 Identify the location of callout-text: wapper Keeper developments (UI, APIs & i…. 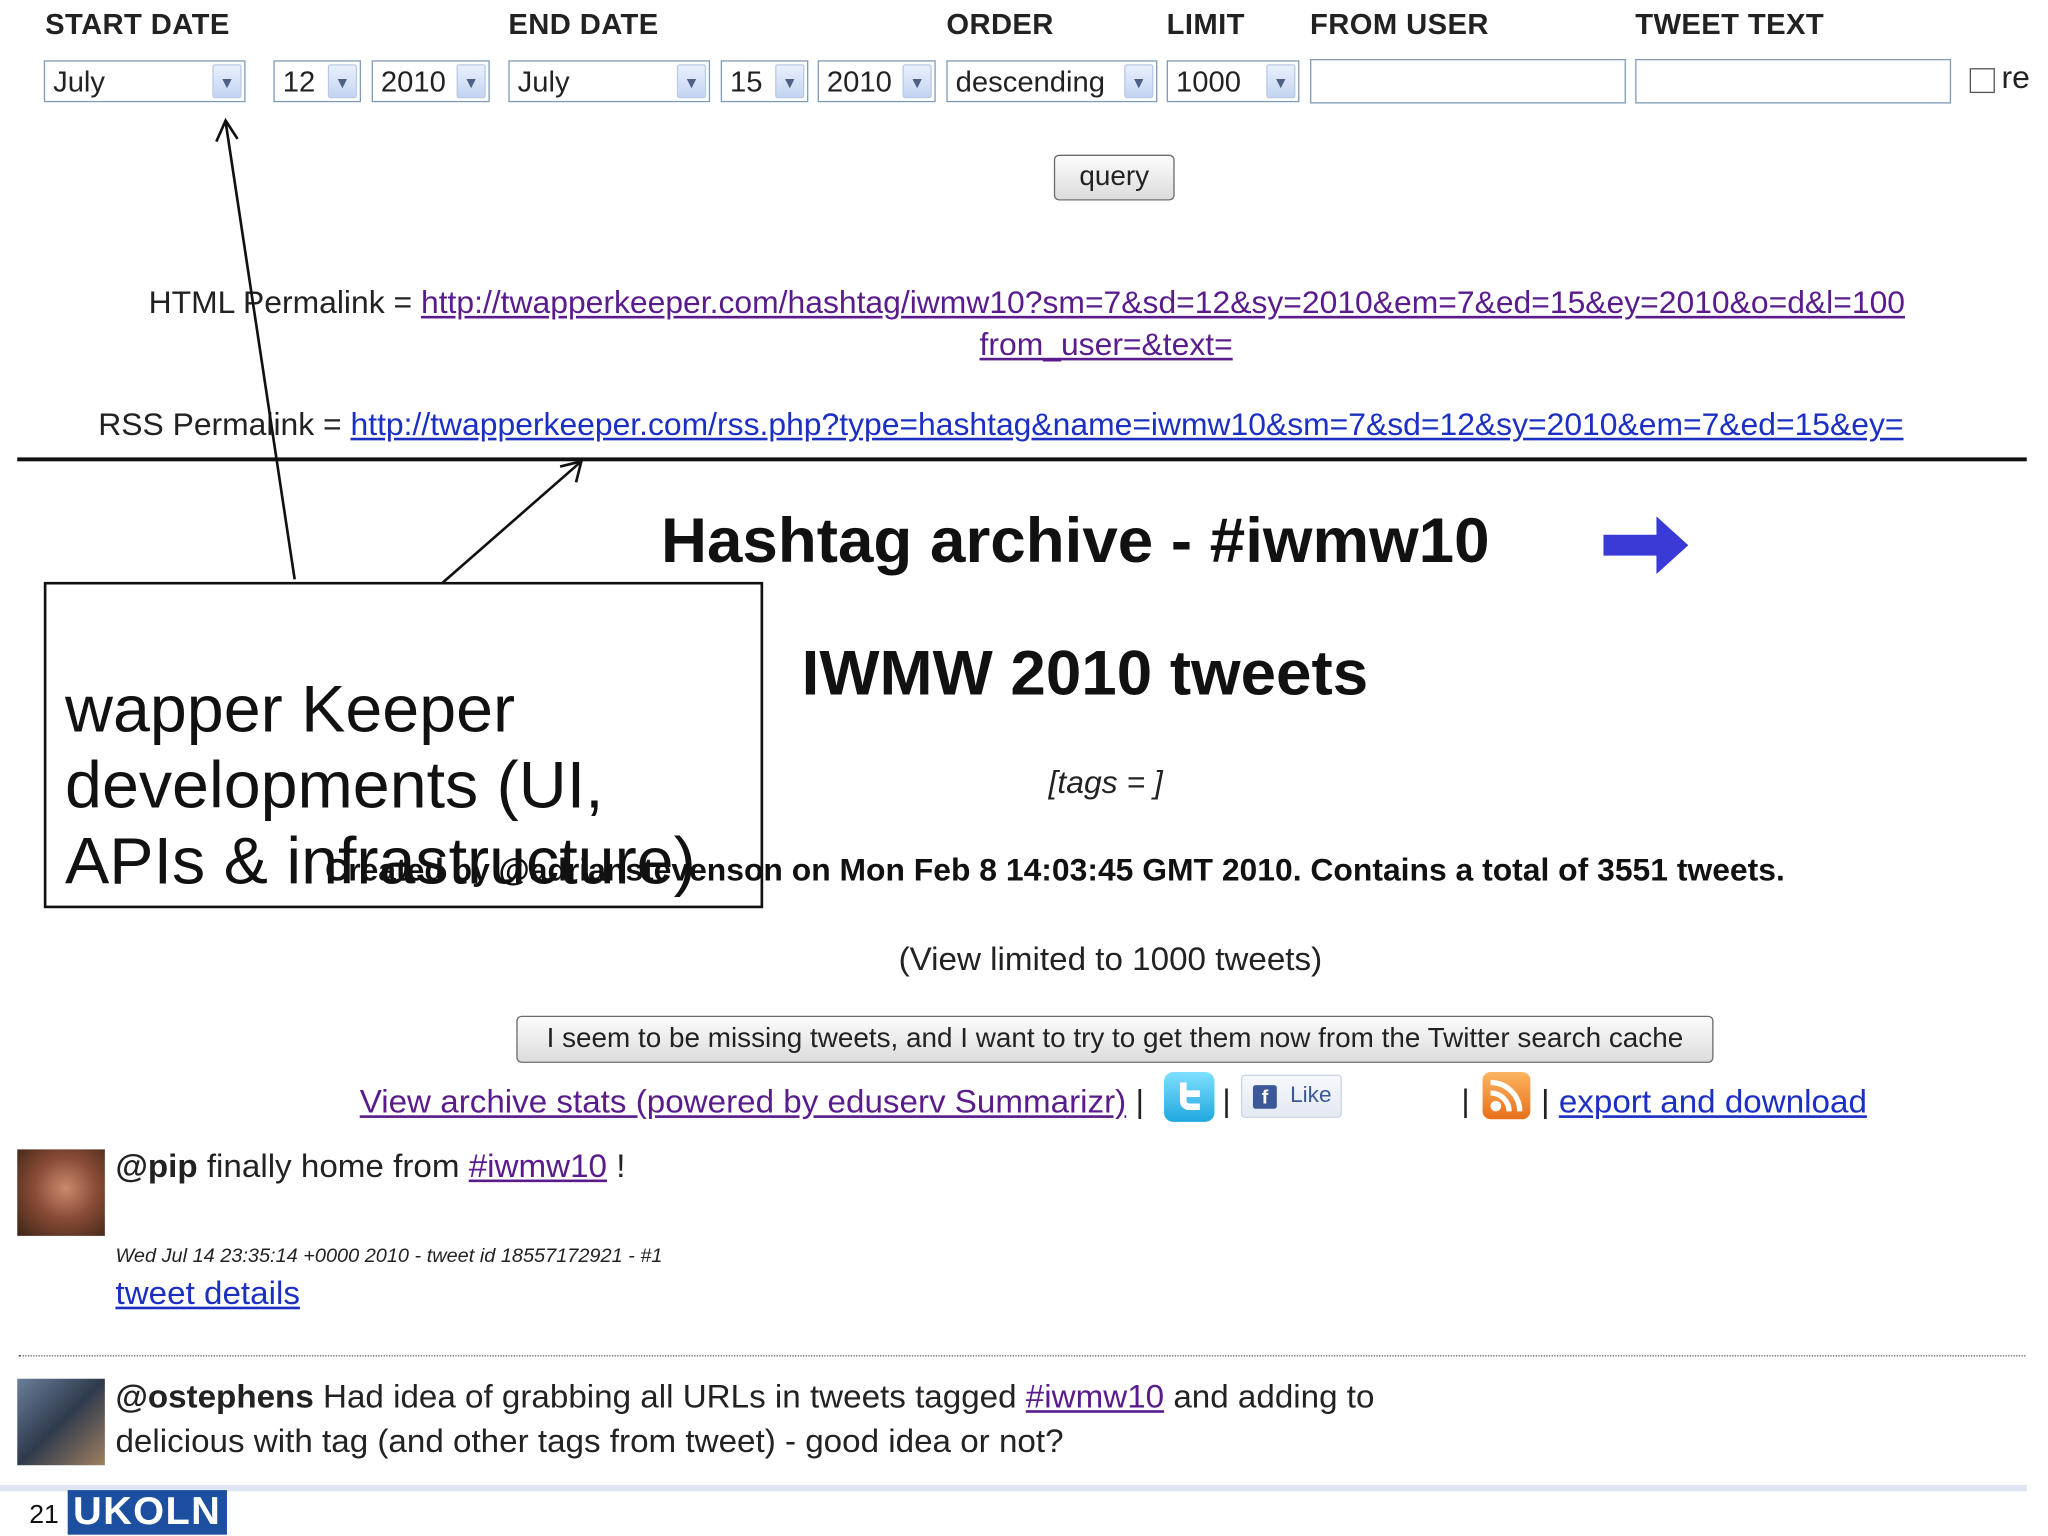
(380, 785).